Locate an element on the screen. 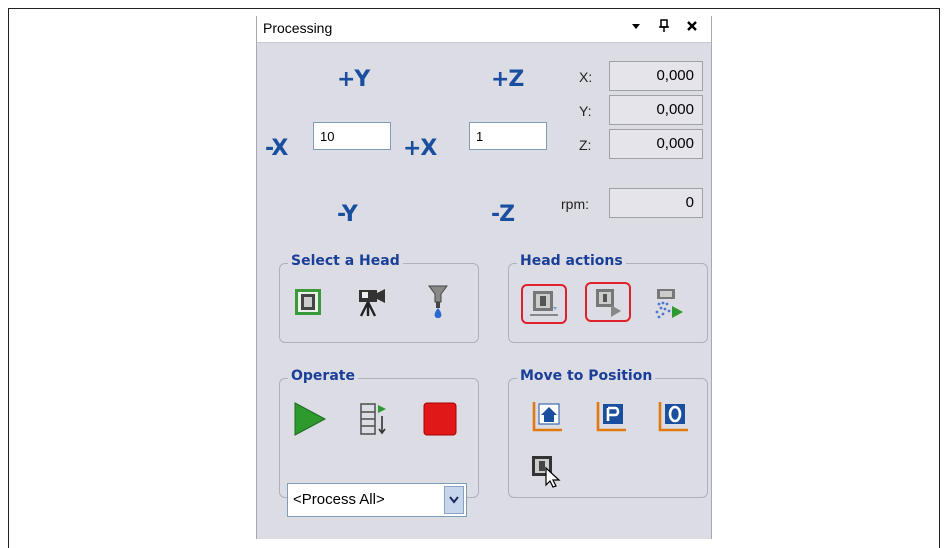  head-spray-icon is located at coordinates (669, 304).